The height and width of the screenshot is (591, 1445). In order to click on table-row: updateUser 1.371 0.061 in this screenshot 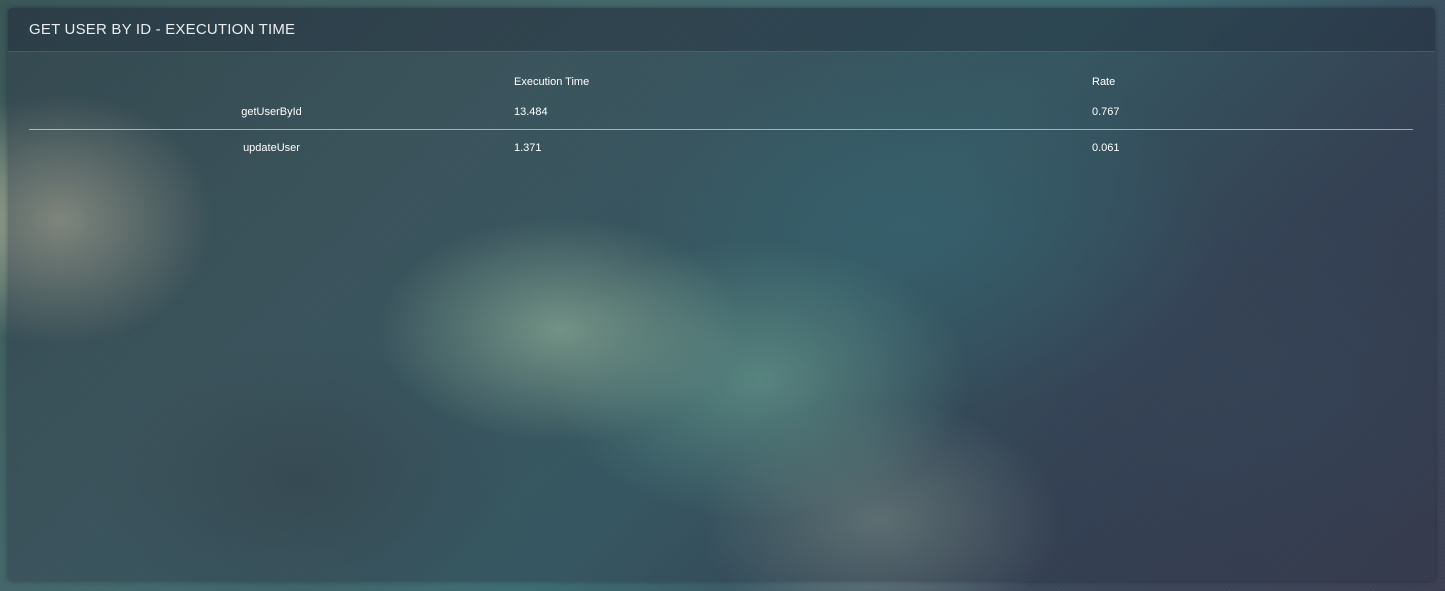, I will do `click(721, 148)`.